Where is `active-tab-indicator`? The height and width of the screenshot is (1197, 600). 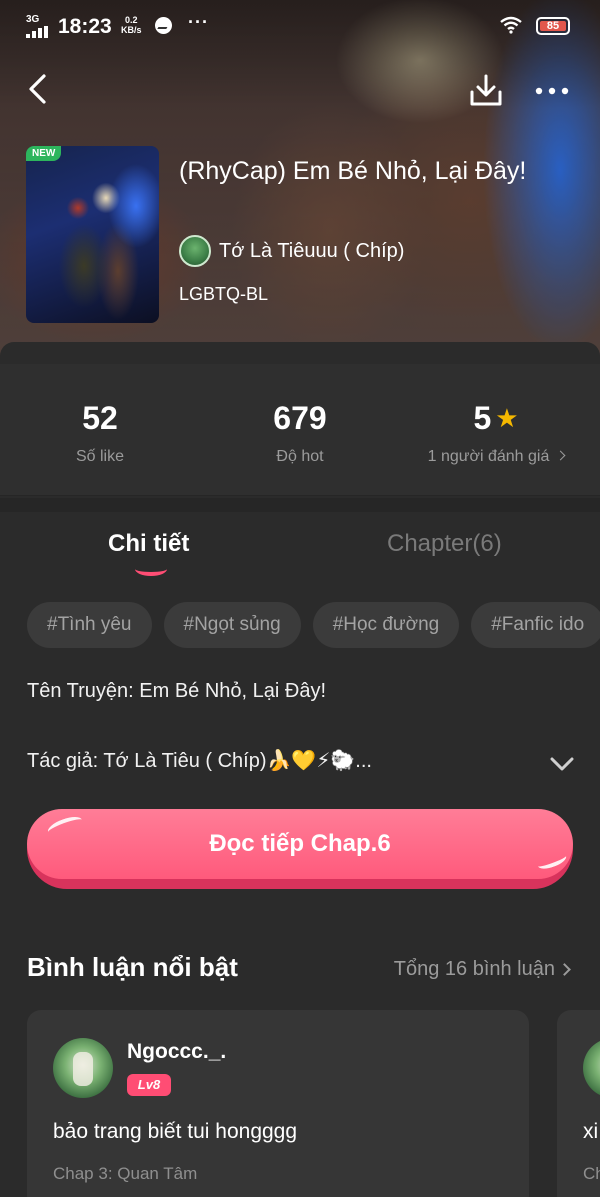 active-tab-indicator is located at coordinates (151, 569).